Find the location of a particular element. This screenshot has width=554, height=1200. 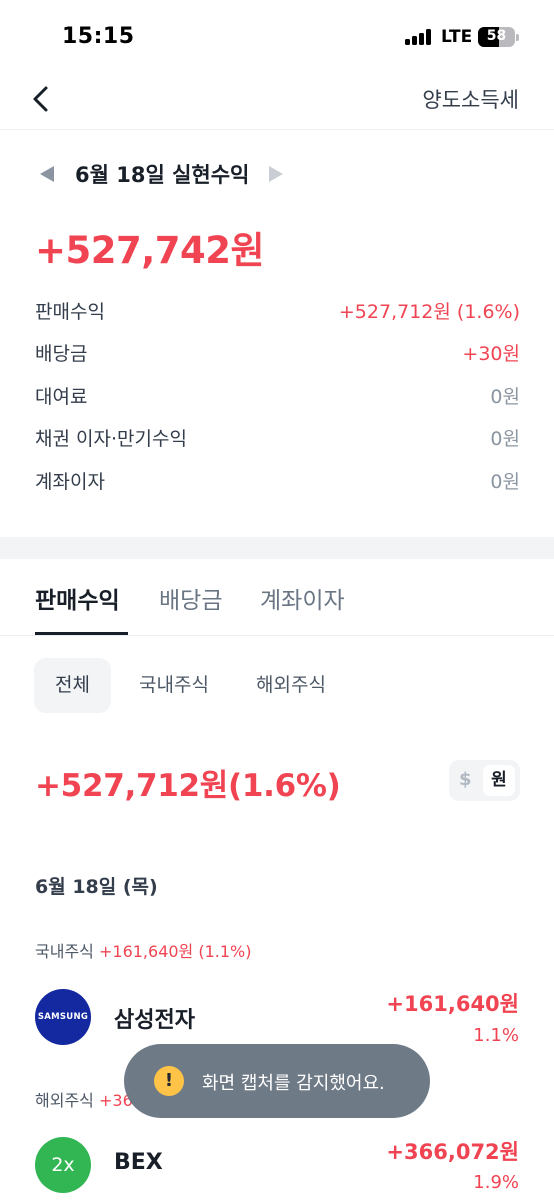

chevron-left-icon is located at coordinates (40, 99).